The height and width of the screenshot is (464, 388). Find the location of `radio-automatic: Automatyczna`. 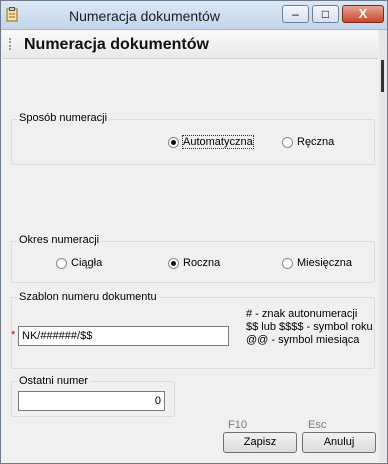

radio-automatic: Automatyczna is located at coordinates (211, 142).